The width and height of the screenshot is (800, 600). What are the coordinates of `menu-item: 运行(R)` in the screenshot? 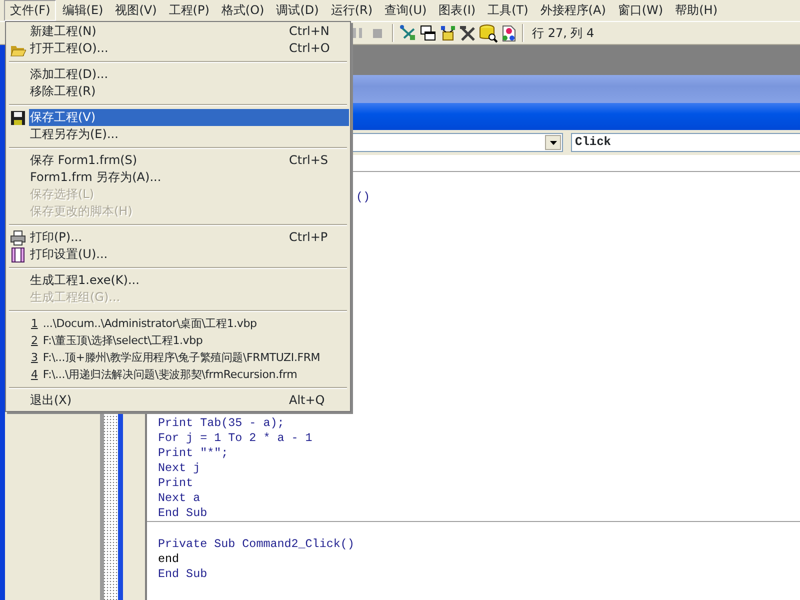 It's located at (351, 10).